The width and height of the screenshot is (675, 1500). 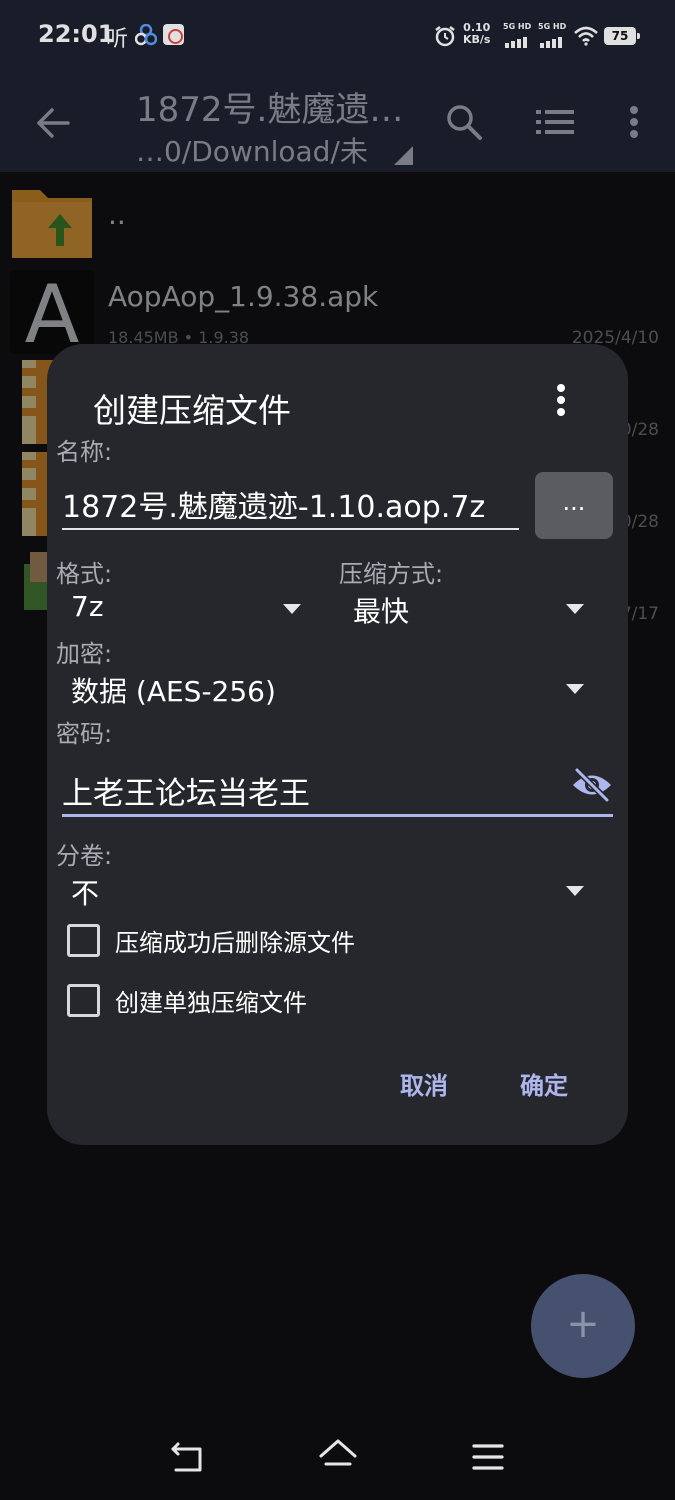 What do you see at coordinates (592, 785) in the screenshot?
I see `visibility-off-icon` at bounding box center [592, 785].